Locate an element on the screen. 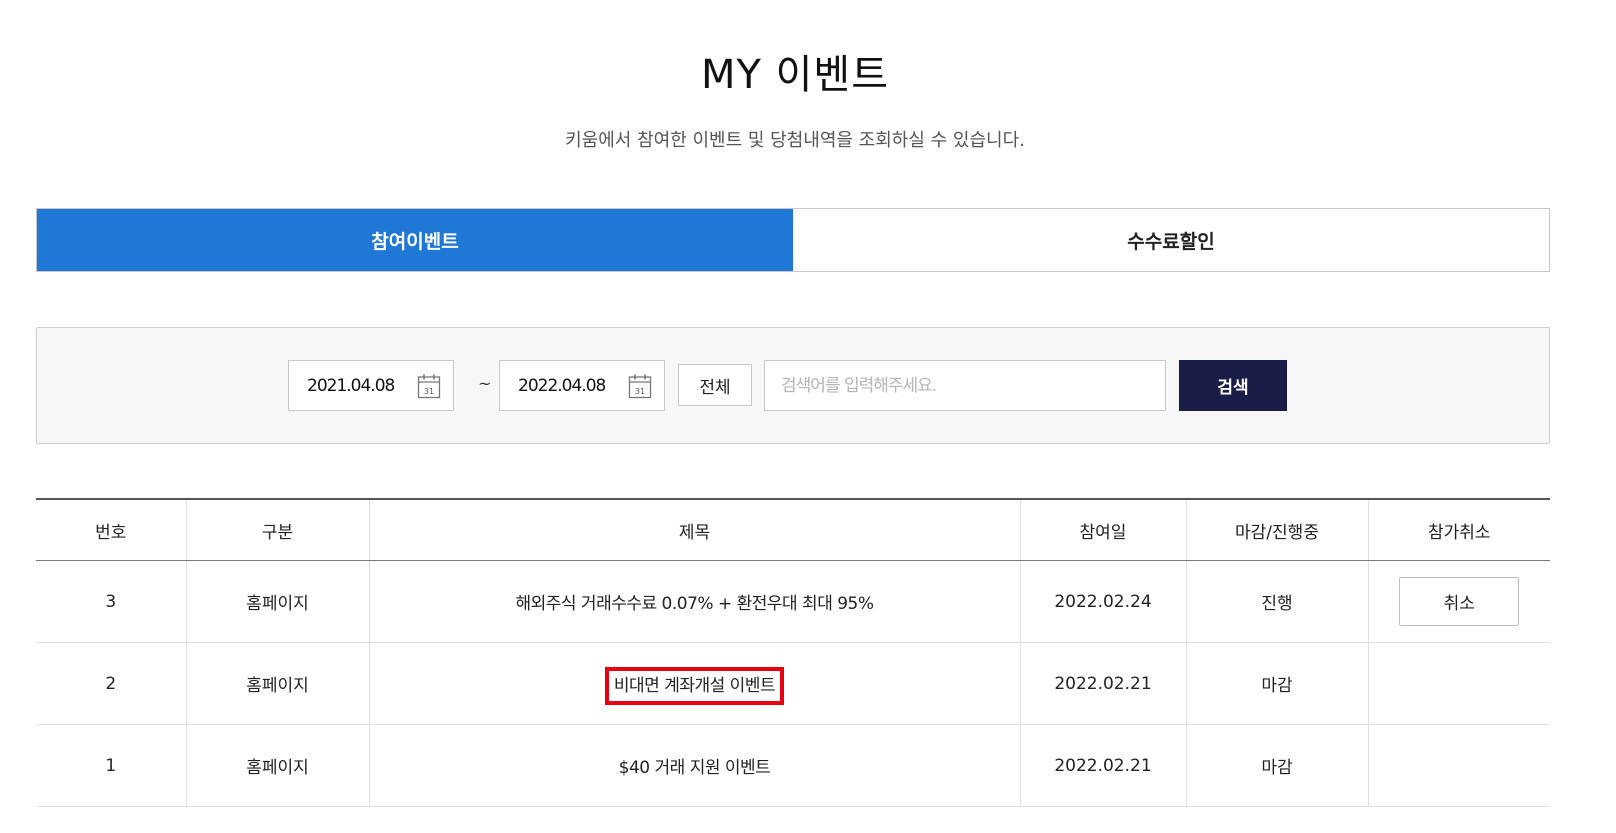 This screenshot has width=1616, height=833. row-title: 해외주식 거래수수료 0.07% + 환전우대 최대 95% is located at coordinates (695, 601).